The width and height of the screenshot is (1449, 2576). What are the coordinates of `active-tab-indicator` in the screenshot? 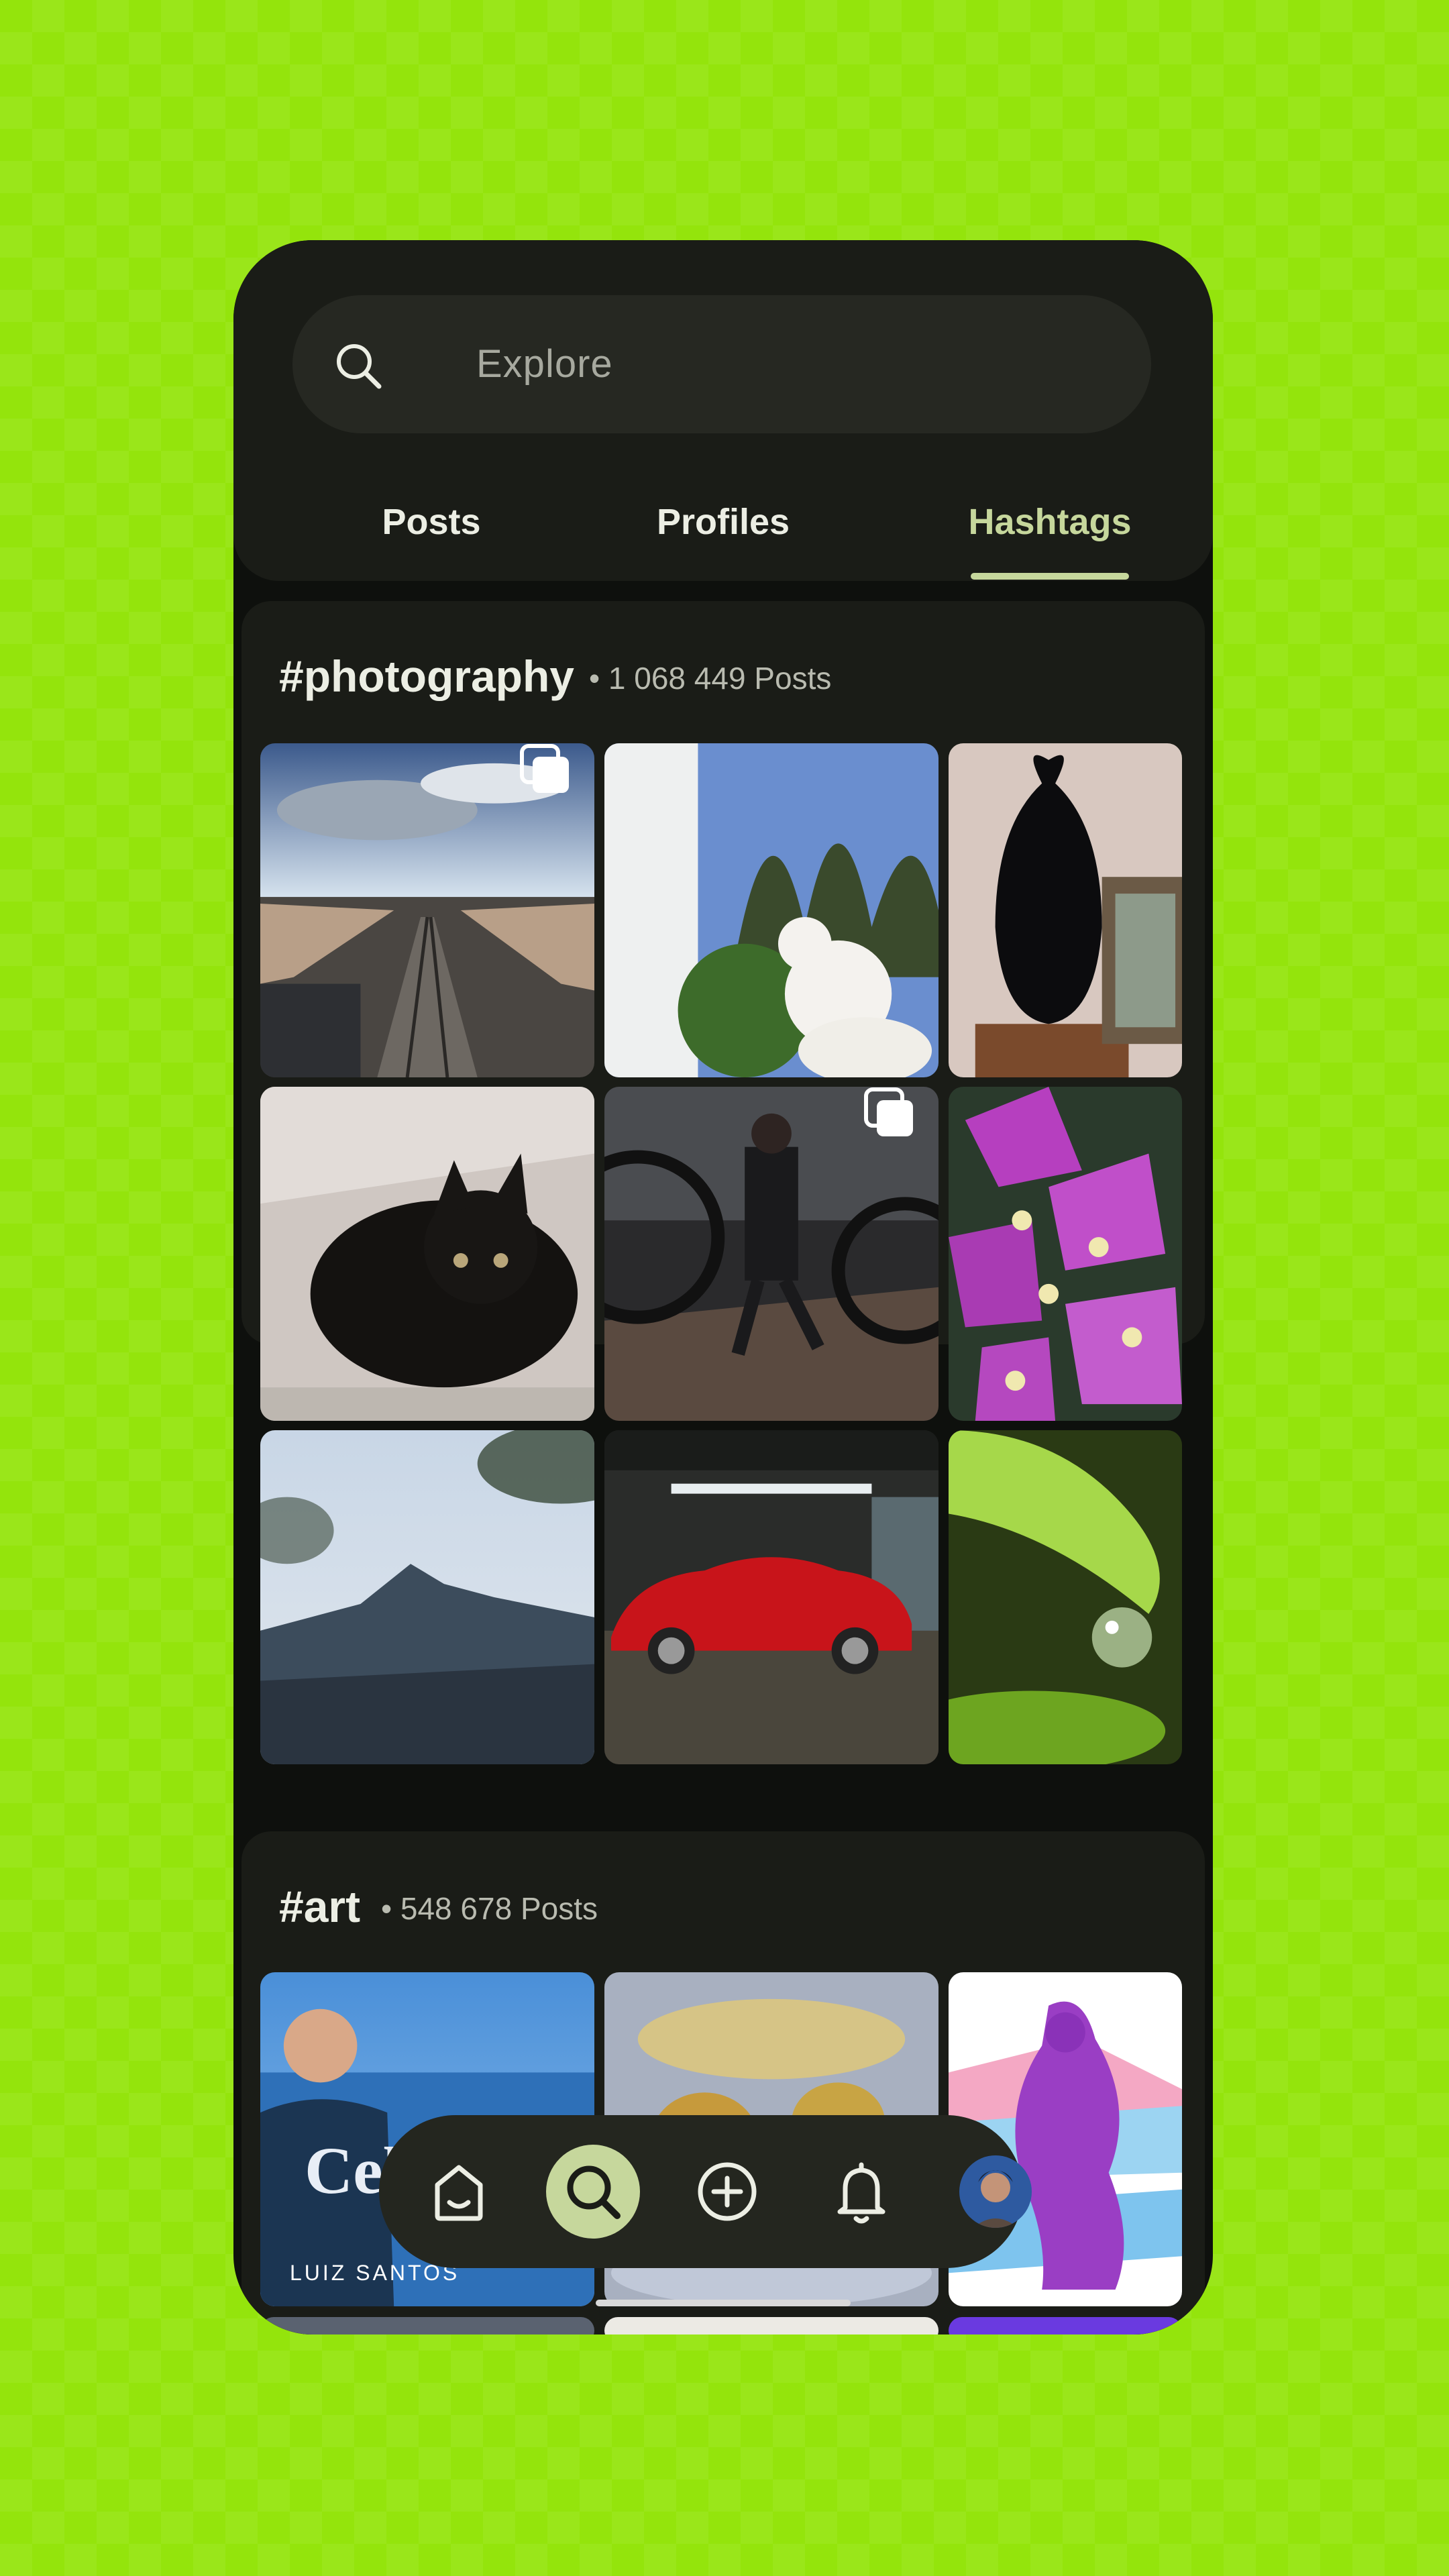 It's located at (1050, 576).